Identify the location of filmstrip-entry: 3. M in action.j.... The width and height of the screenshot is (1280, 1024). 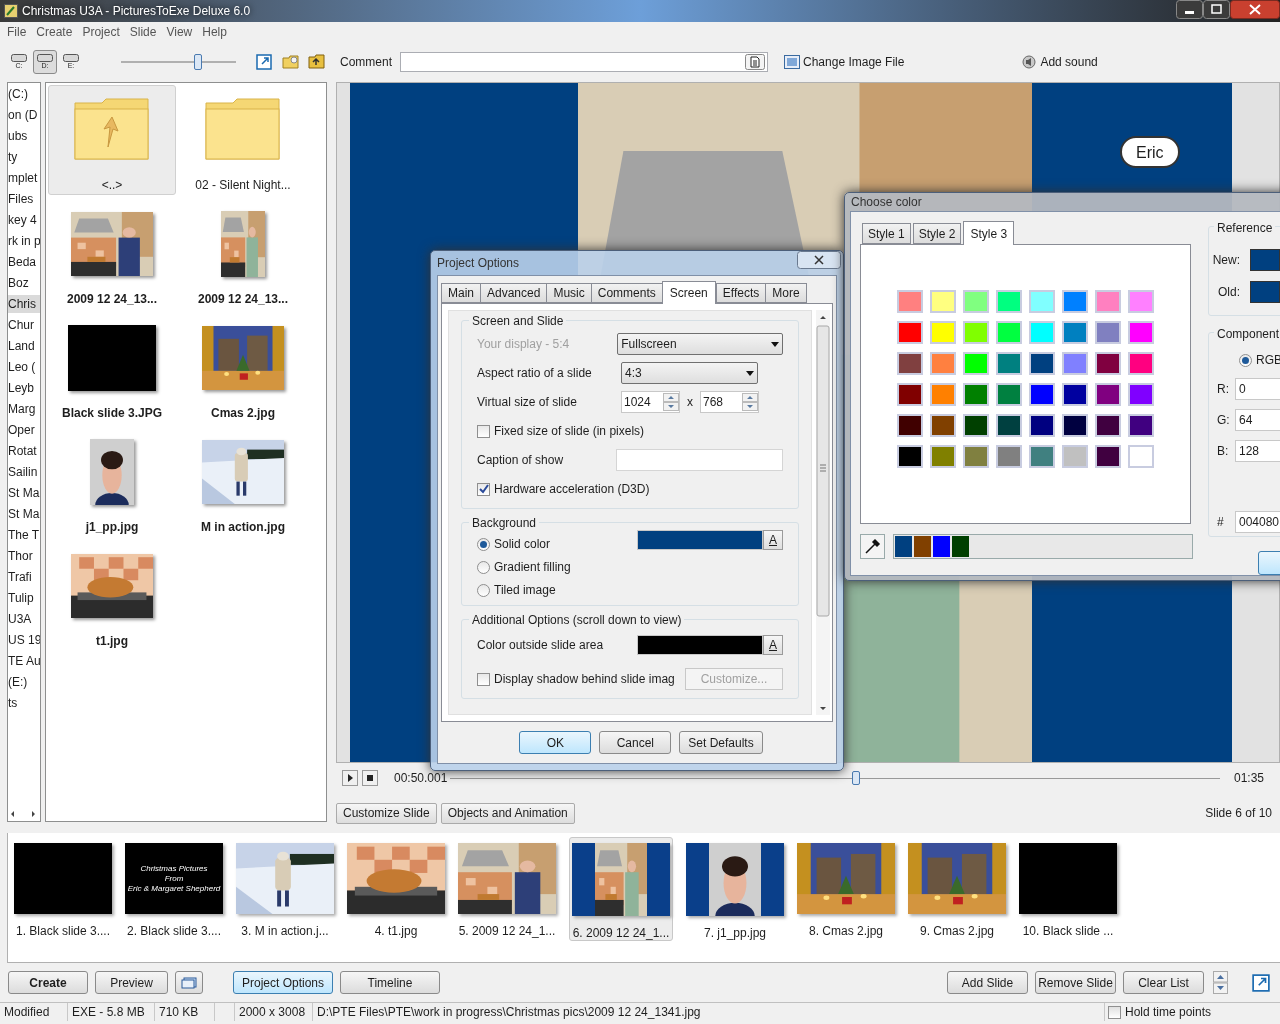
(285, 889).